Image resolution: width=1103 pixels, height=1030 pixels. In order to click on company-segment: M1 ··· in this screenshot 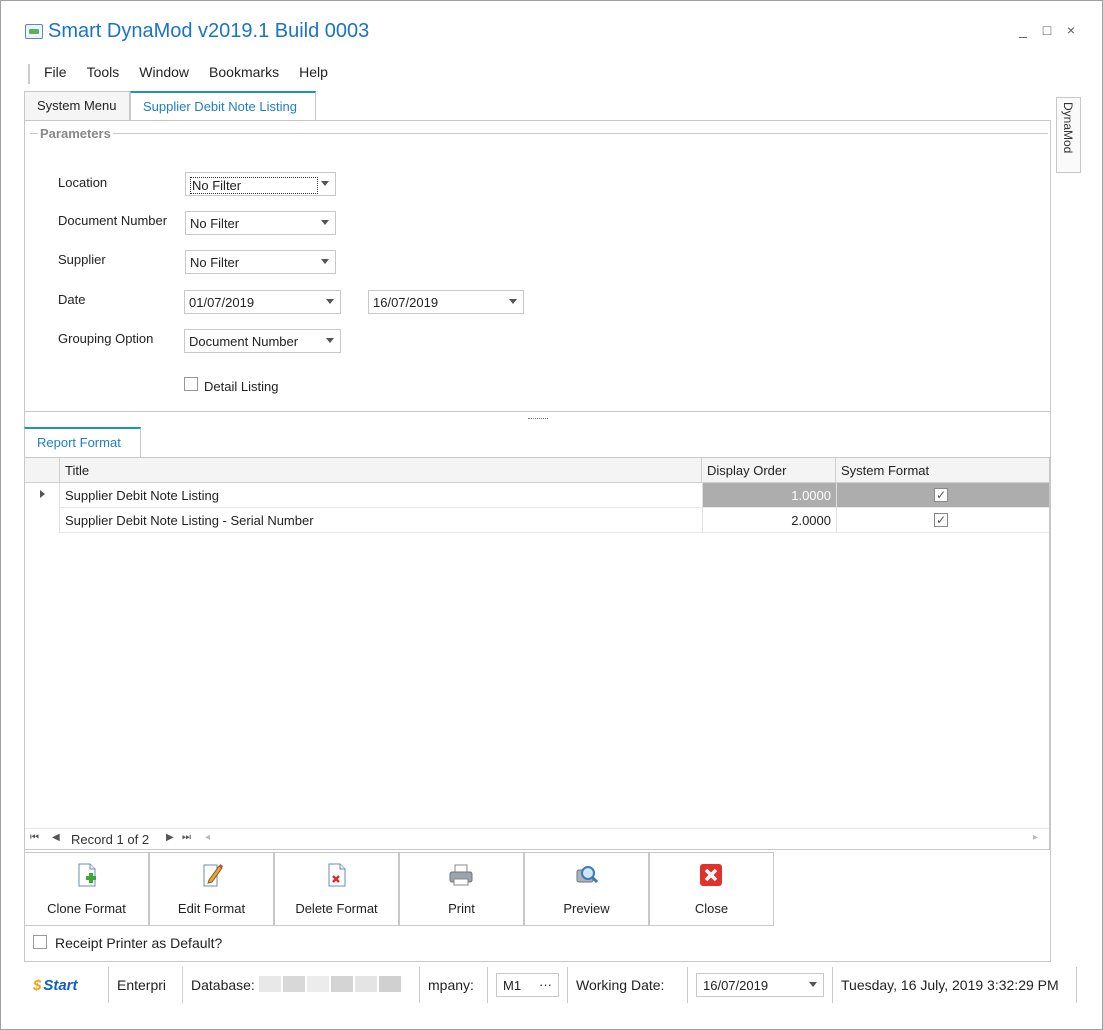, I will do `click(528, 985)`.